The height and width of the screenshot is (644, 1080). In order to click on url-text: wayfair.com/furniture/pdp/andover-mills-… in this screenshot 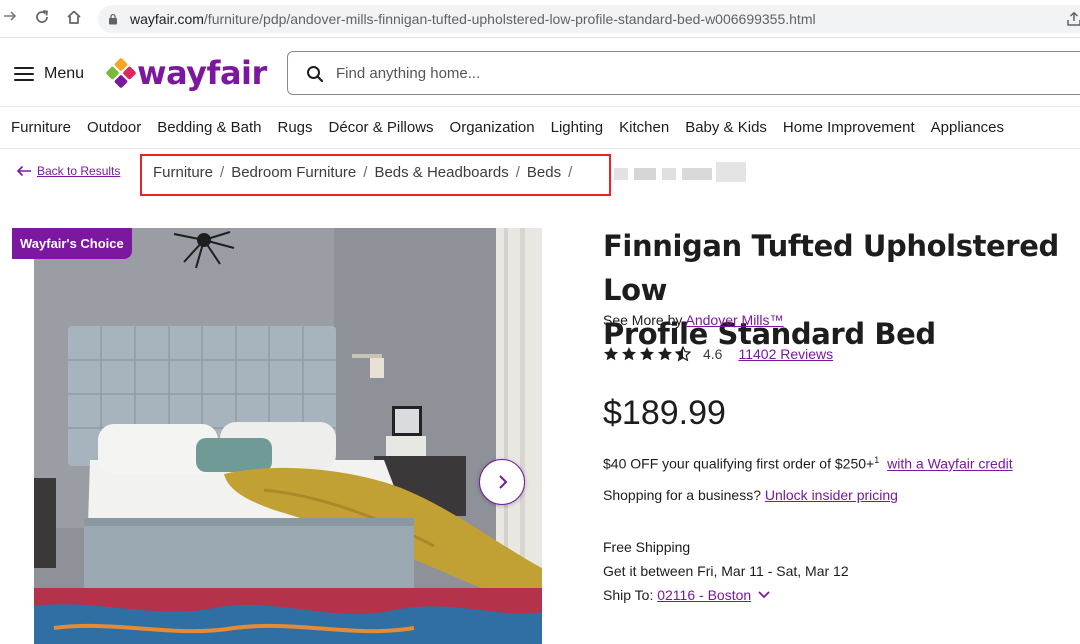, I will do `click(473, 19)`.